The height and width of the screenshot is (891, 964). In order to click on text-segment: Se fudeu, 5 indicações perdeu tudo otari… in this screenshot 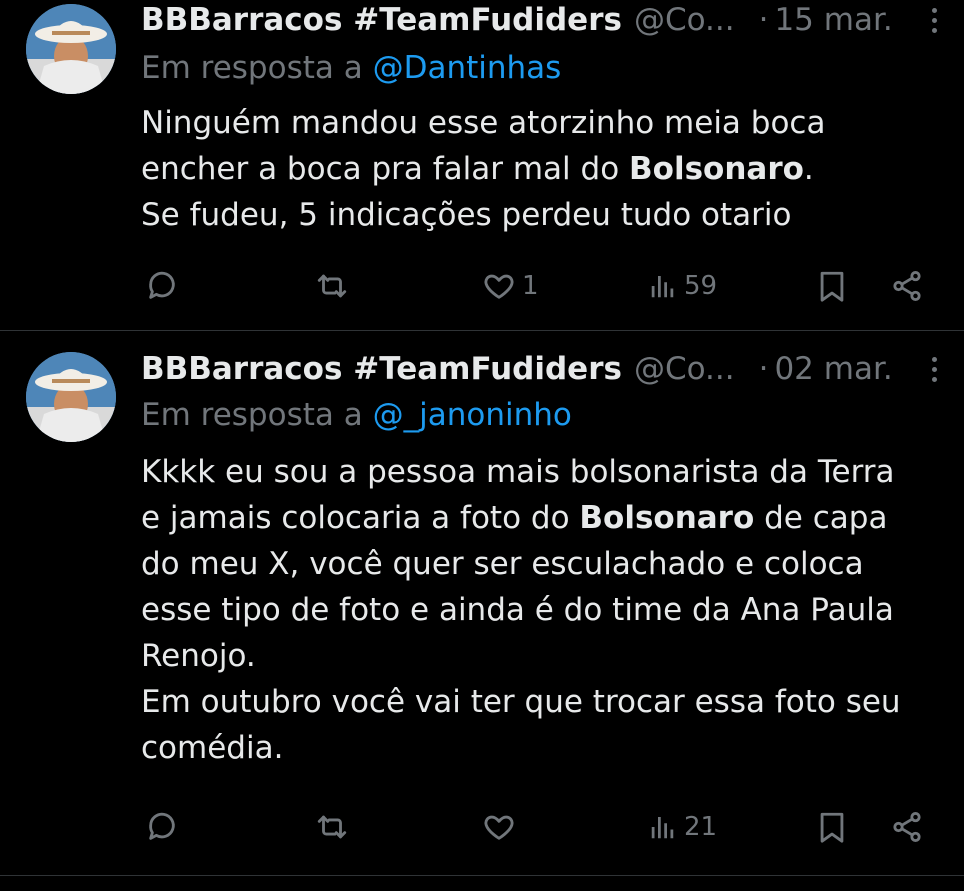, I will do `click(466, 215)`.